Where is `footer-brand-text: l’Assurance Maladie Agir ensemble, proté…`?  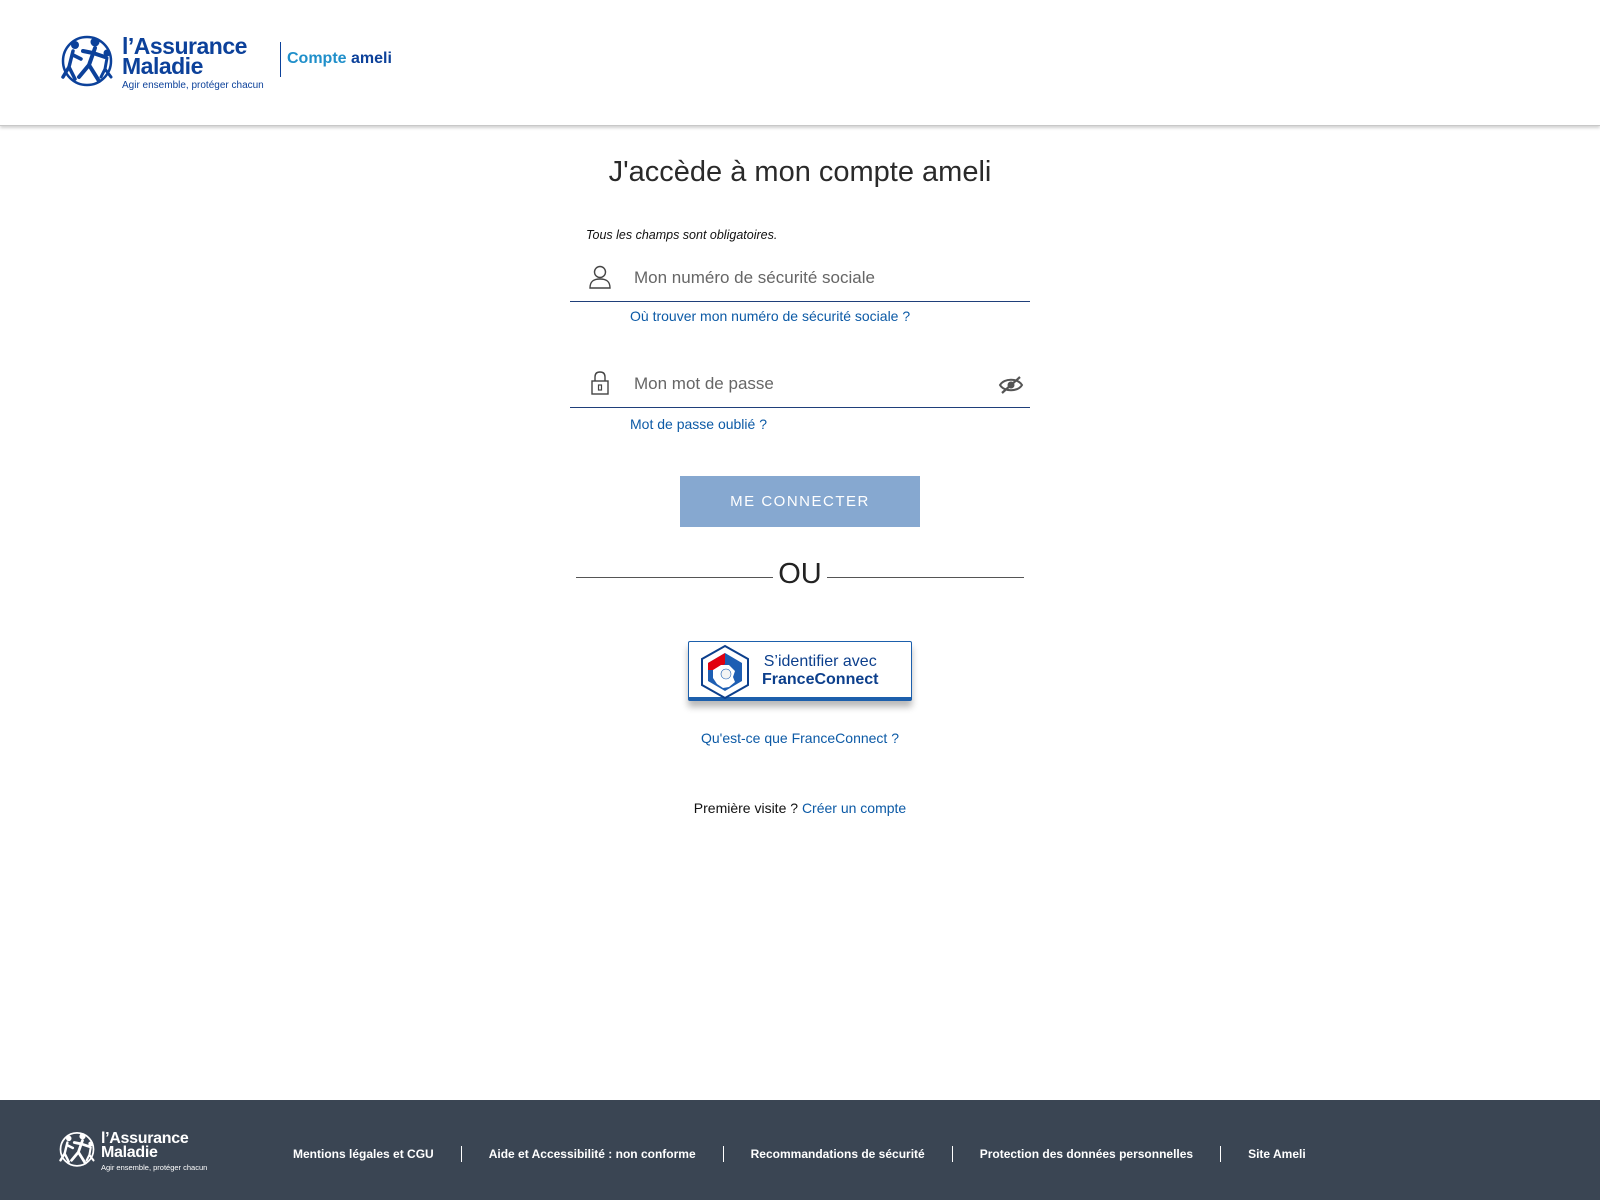 footer-brand-text: l’Assurance Maladie Agir ensemble, proté… is located at coordinates (154, 1152).